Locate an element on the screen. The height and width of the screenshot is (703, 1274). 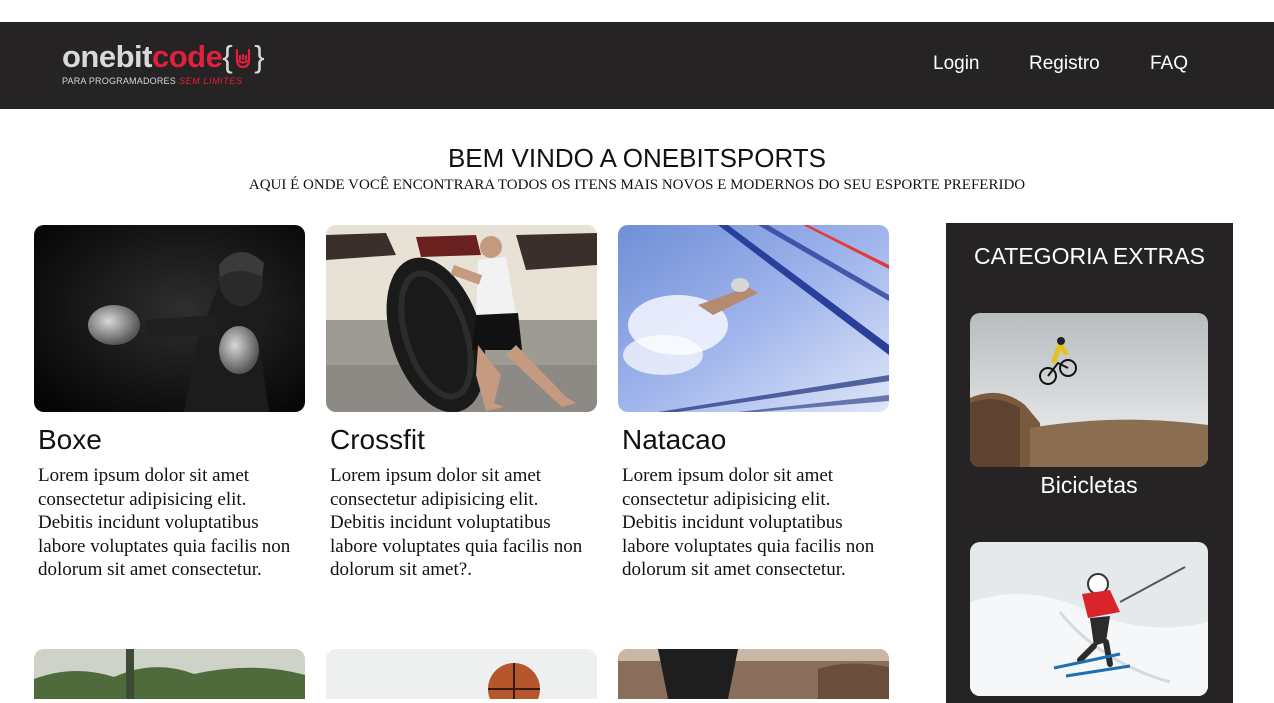
logo-close-brace: } is located at coordinates (259, 56).